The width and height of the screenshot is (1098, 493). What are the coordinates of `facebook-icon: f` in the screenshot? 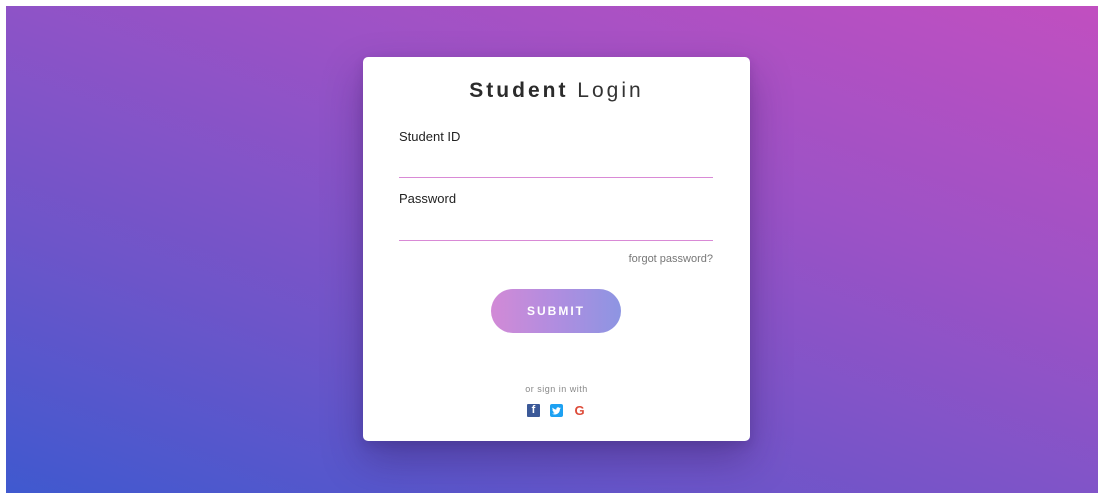 It's located at (533, 410).